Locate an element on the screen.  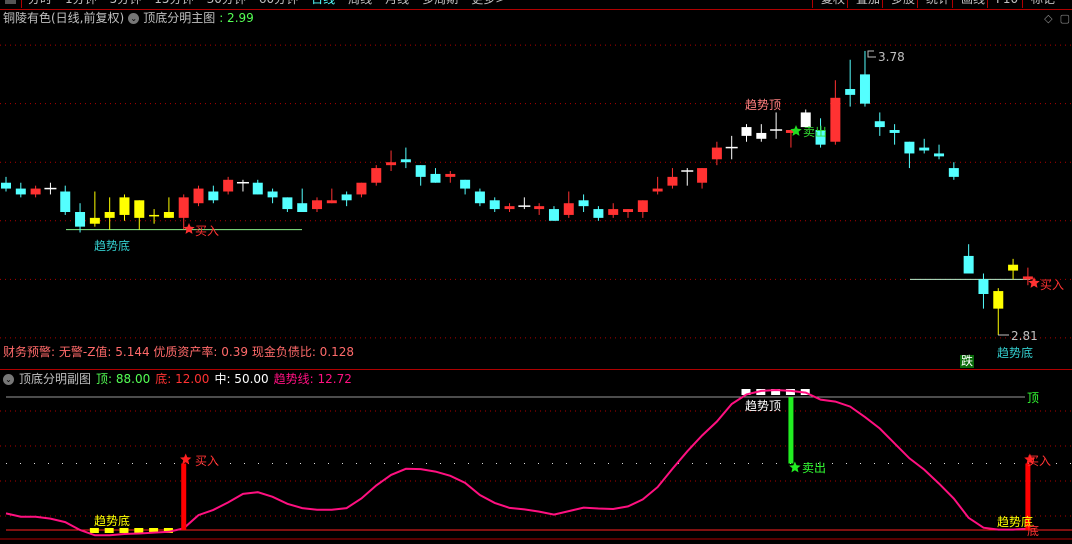
high-arrow-icon is located at coordinates (871, 54).